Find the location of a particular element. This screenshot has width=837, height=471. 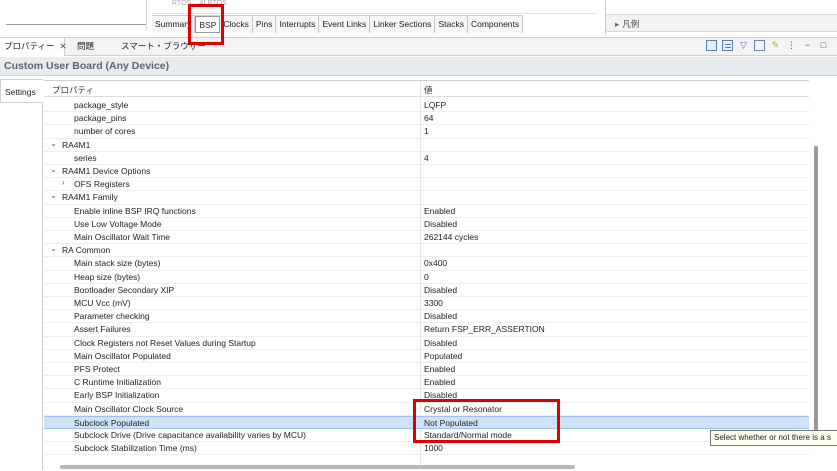

property-row: package_style LQFP is located at coordinates (426, 106).